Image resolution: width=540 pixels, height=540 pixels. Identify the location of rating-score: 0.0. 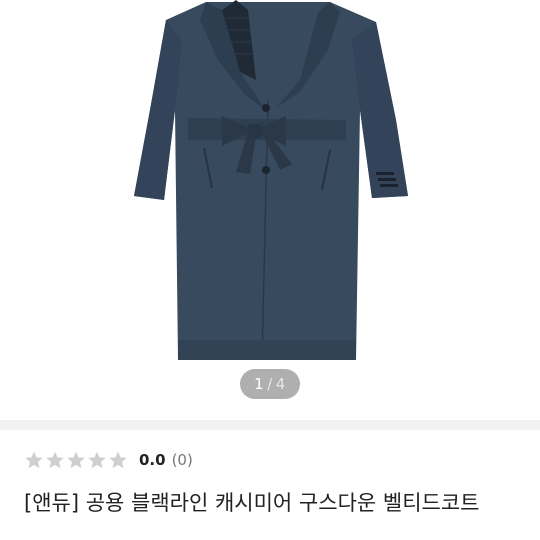
(152, 460).